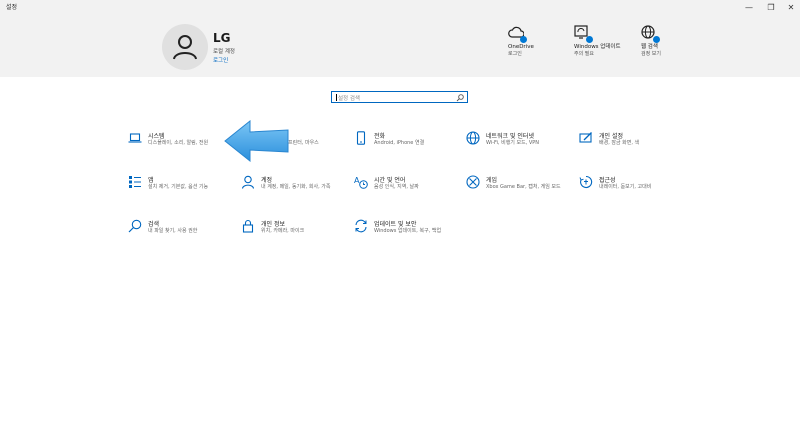  I want to click on tile-time-language: A 시간 및 언어 음성 인식, 지역, 날짜, so click(409, 190).